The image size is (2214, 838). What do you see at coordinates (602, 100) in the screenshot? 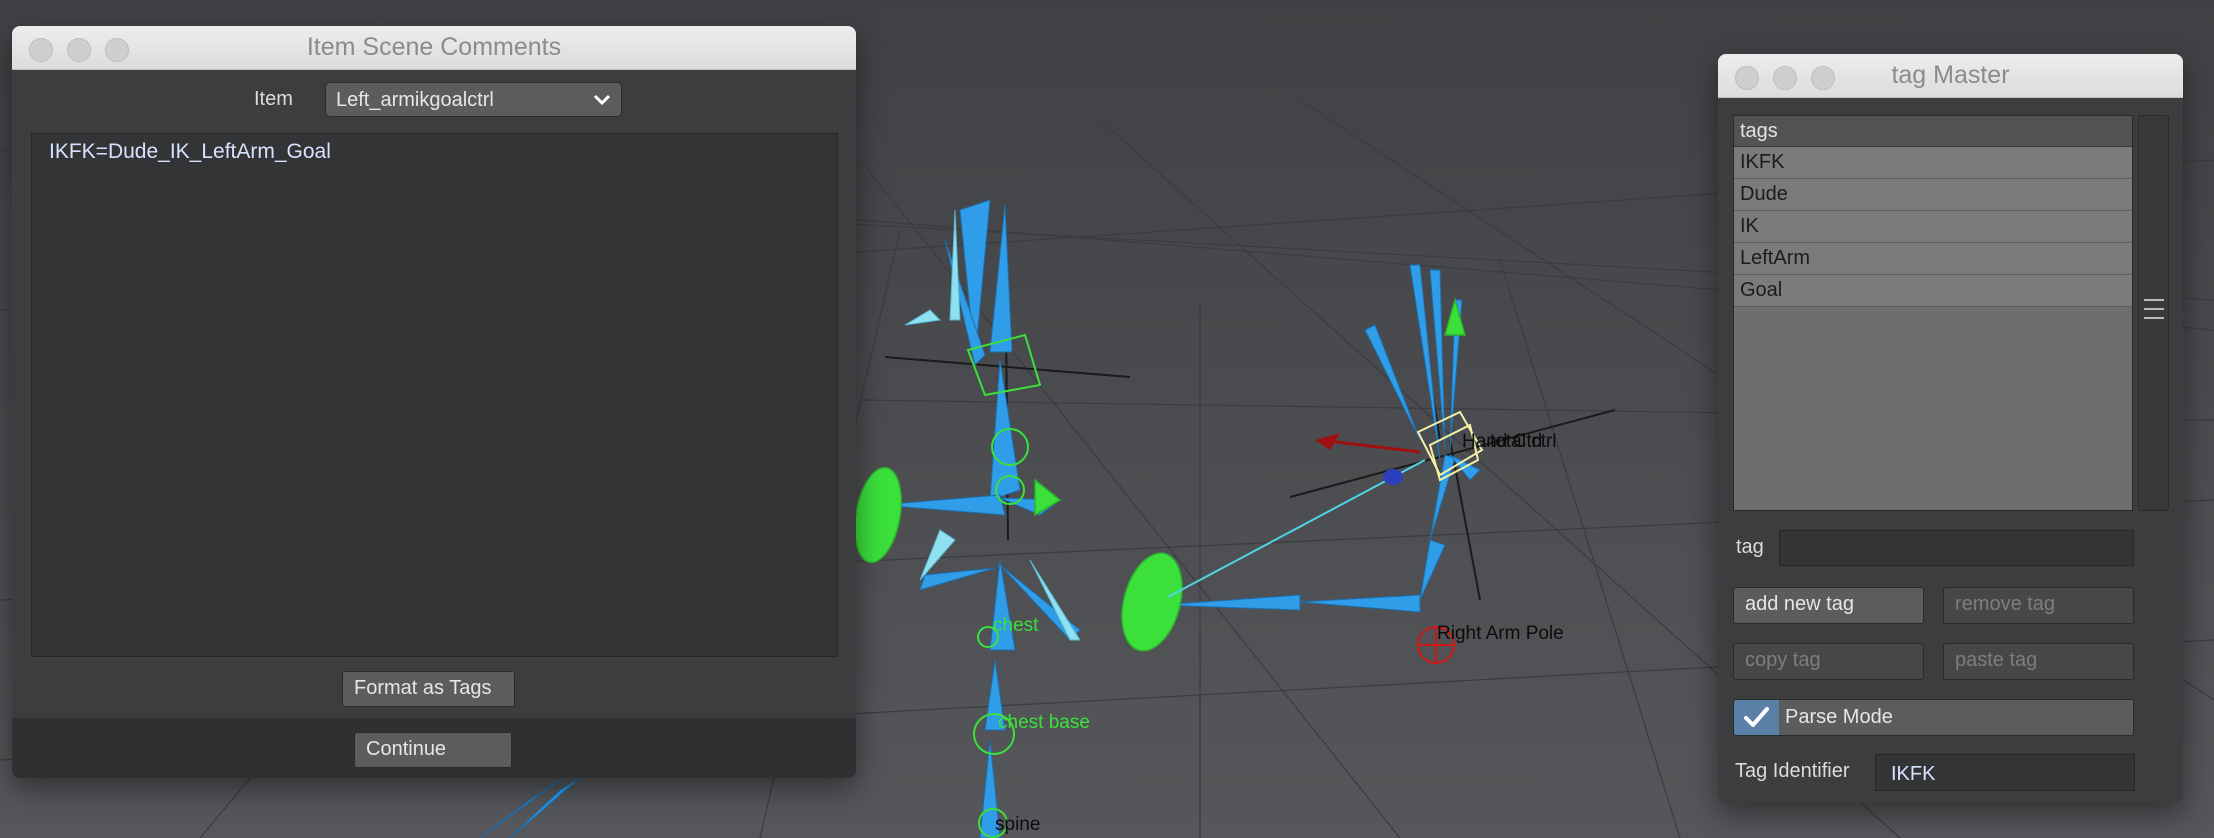
I see `chevron-down-icon` at bounding box center [602, 100].